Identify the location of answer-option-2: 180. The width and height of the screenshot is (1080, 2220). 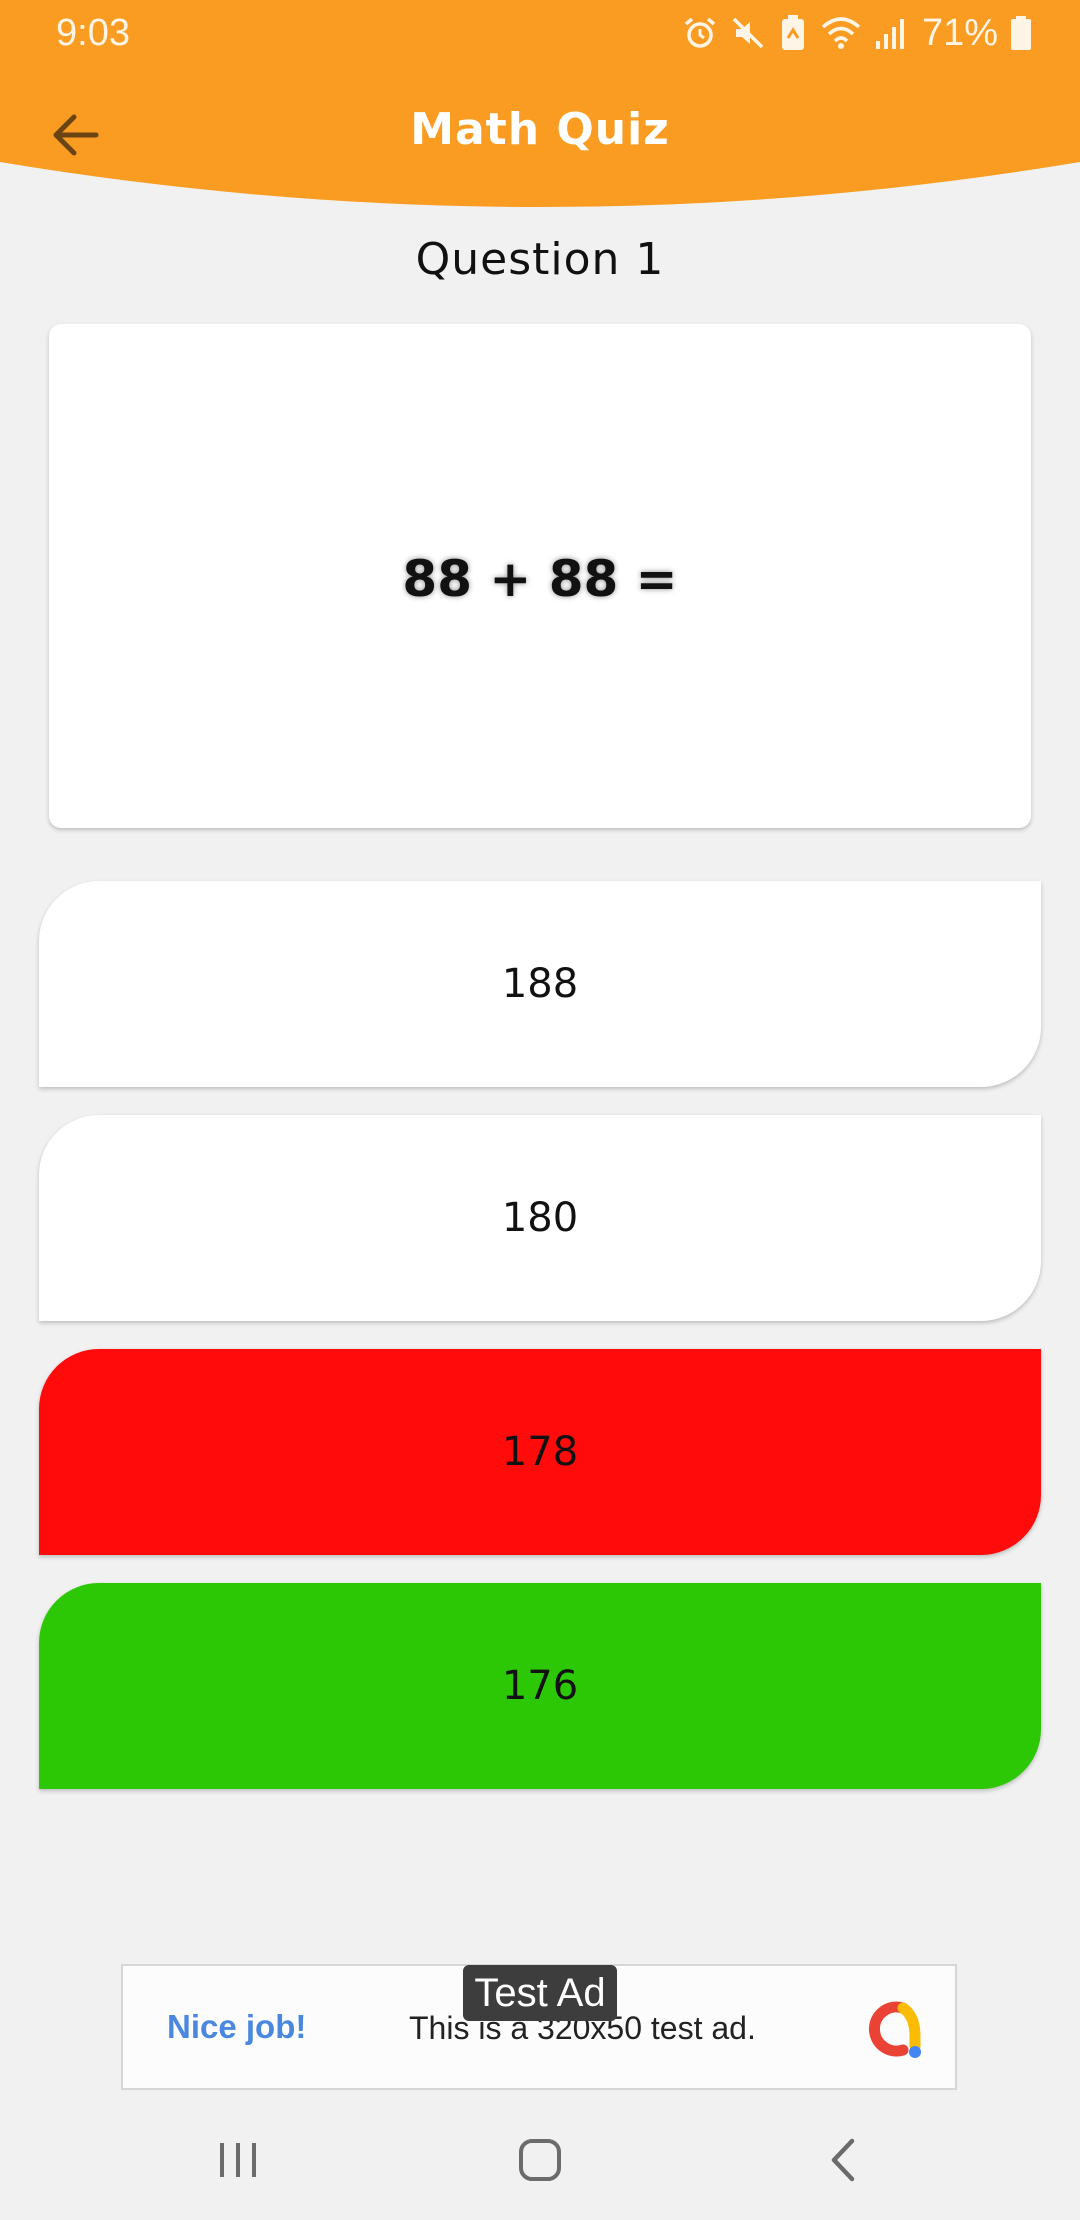
(540, 1218).